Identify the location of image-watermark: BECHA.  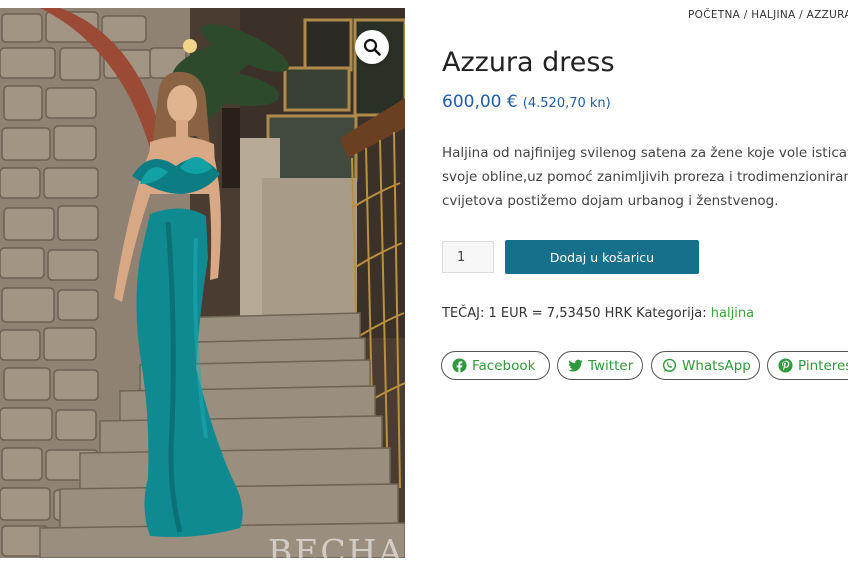
(336, 545).